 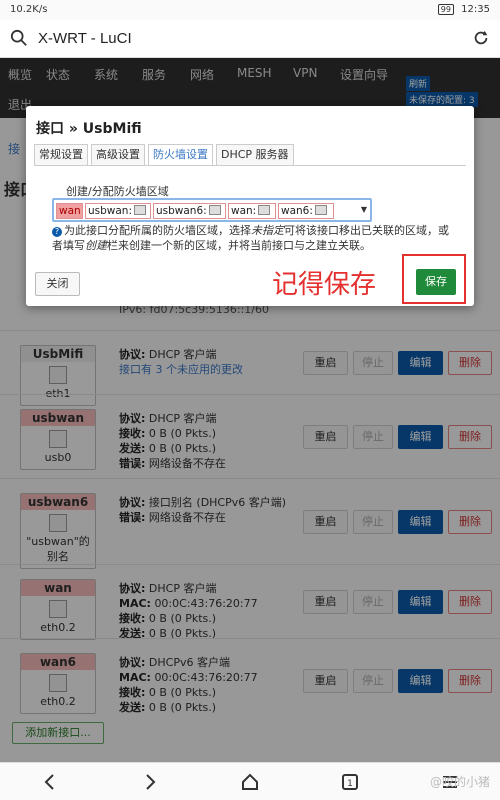 I want to click on firewall-zone-select: wan usbwan: usbwan6: wan: wan6: ▼, so click(x=212, y=210).